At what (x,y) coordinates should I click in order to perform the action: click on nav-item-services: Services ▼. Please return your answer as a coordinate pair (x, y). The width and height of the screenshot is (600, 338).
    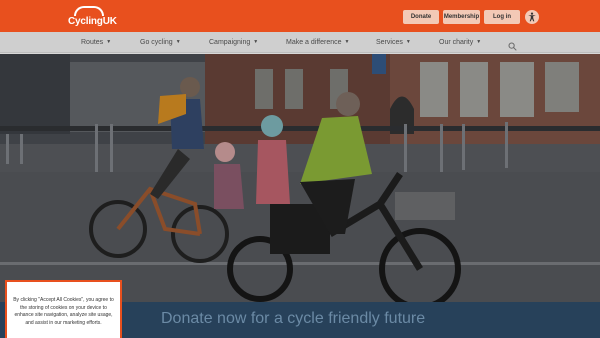
    Looking at the image, I should click on (393, 42).